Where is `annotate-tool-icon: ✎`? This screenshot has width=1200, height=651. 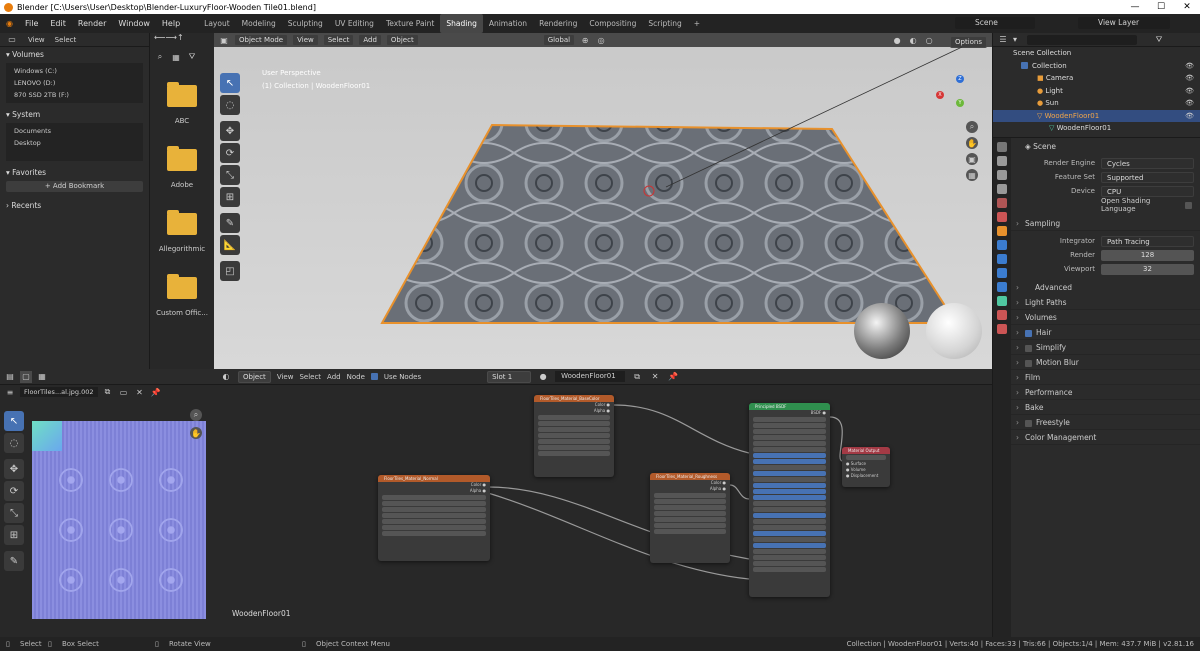 annotate-tool-icon: ✎ is located at coordinates (14, 561).